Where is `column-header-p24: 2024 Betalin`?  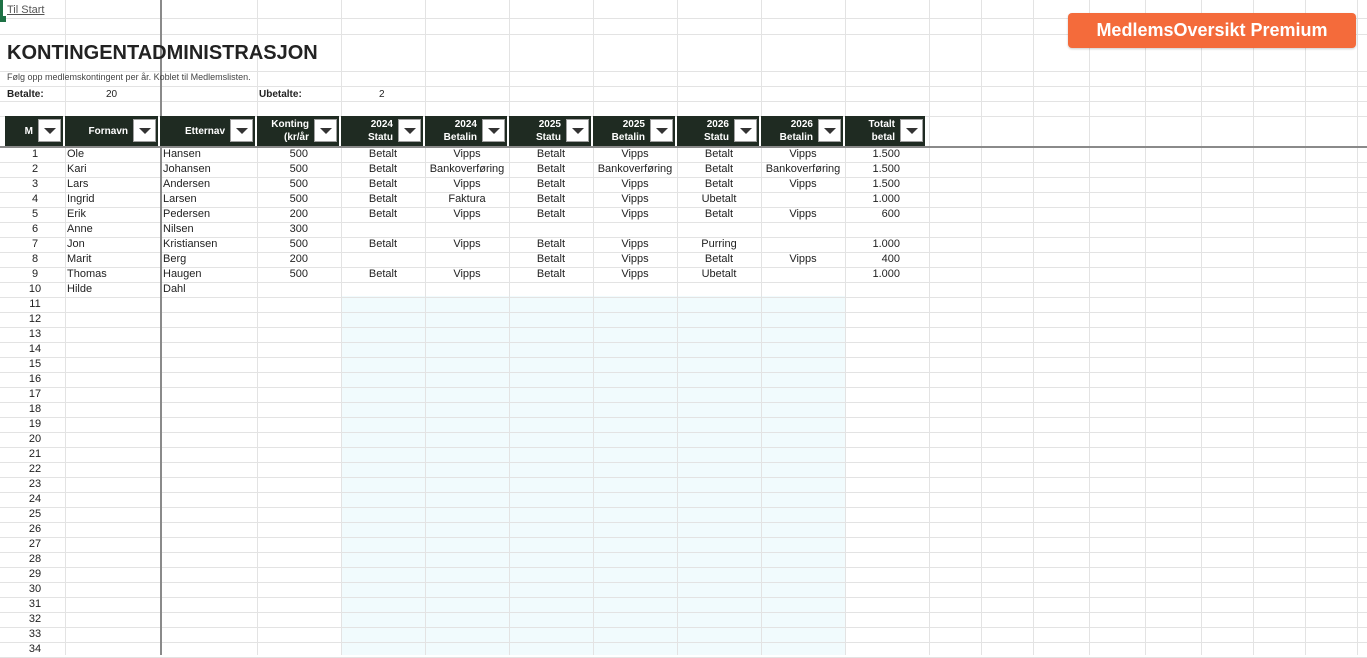
column-header-p24: 2024 Betalin is located at coordinates (466, 131).